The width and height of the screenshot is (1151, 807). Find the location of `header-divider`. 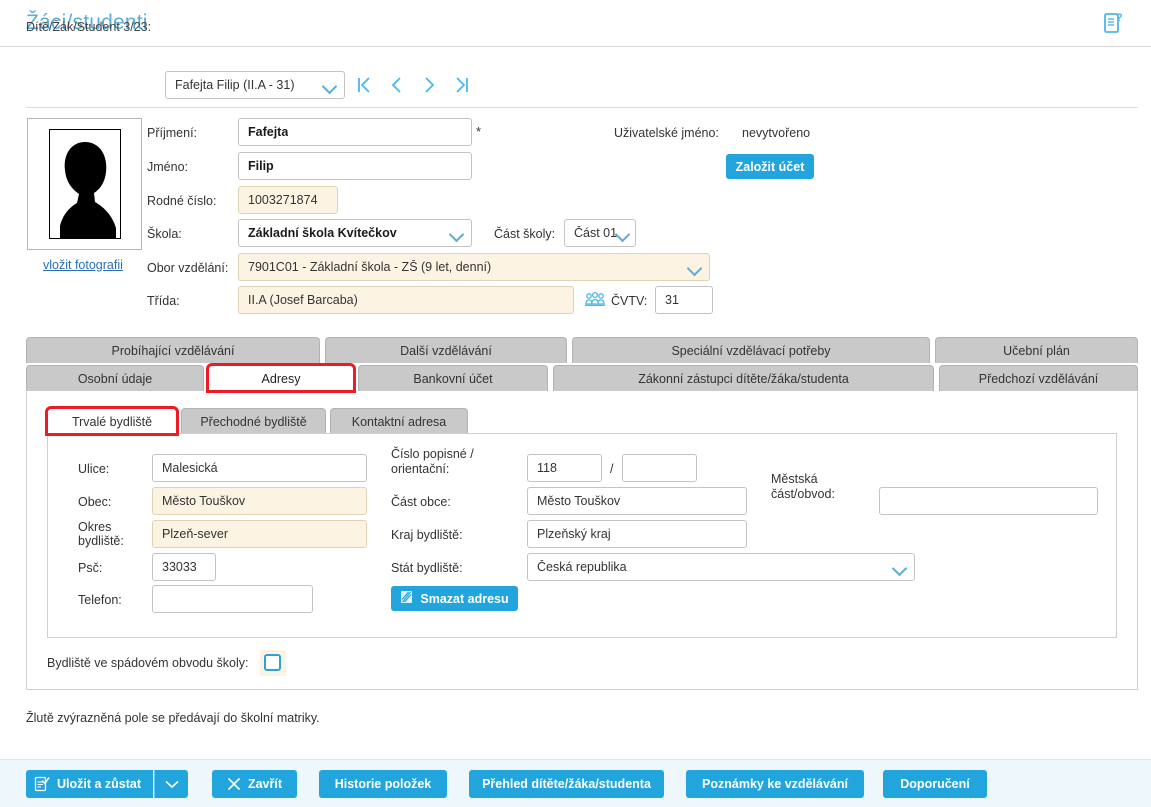

header-divider is located at coordinates (582, 107).